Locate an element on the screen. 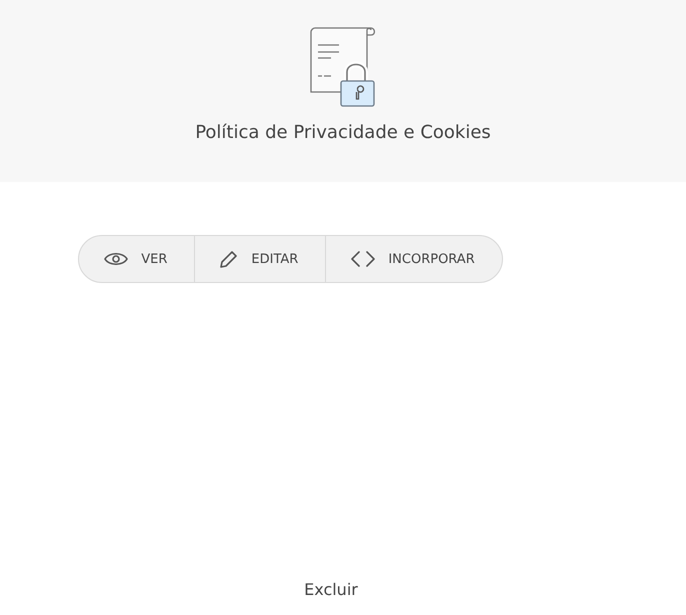 The height and width of the screenshot is (615, 686). edit-button: EDITAR is located at coordinates (260, 259).